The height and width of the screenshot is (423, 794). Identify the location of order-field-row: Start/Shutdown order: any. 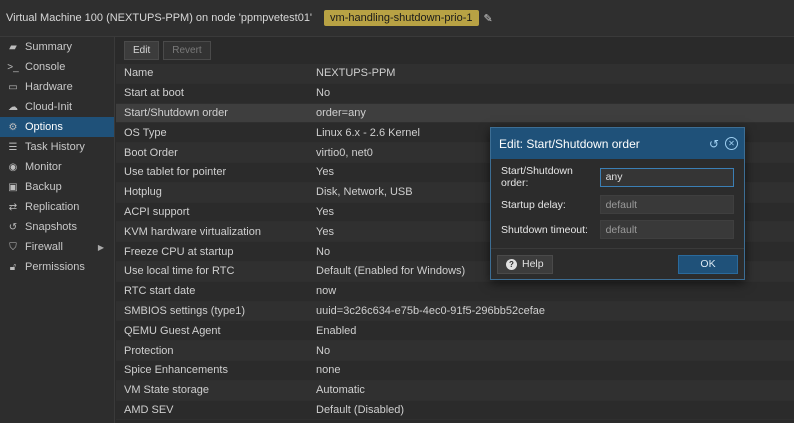
(617, 177).